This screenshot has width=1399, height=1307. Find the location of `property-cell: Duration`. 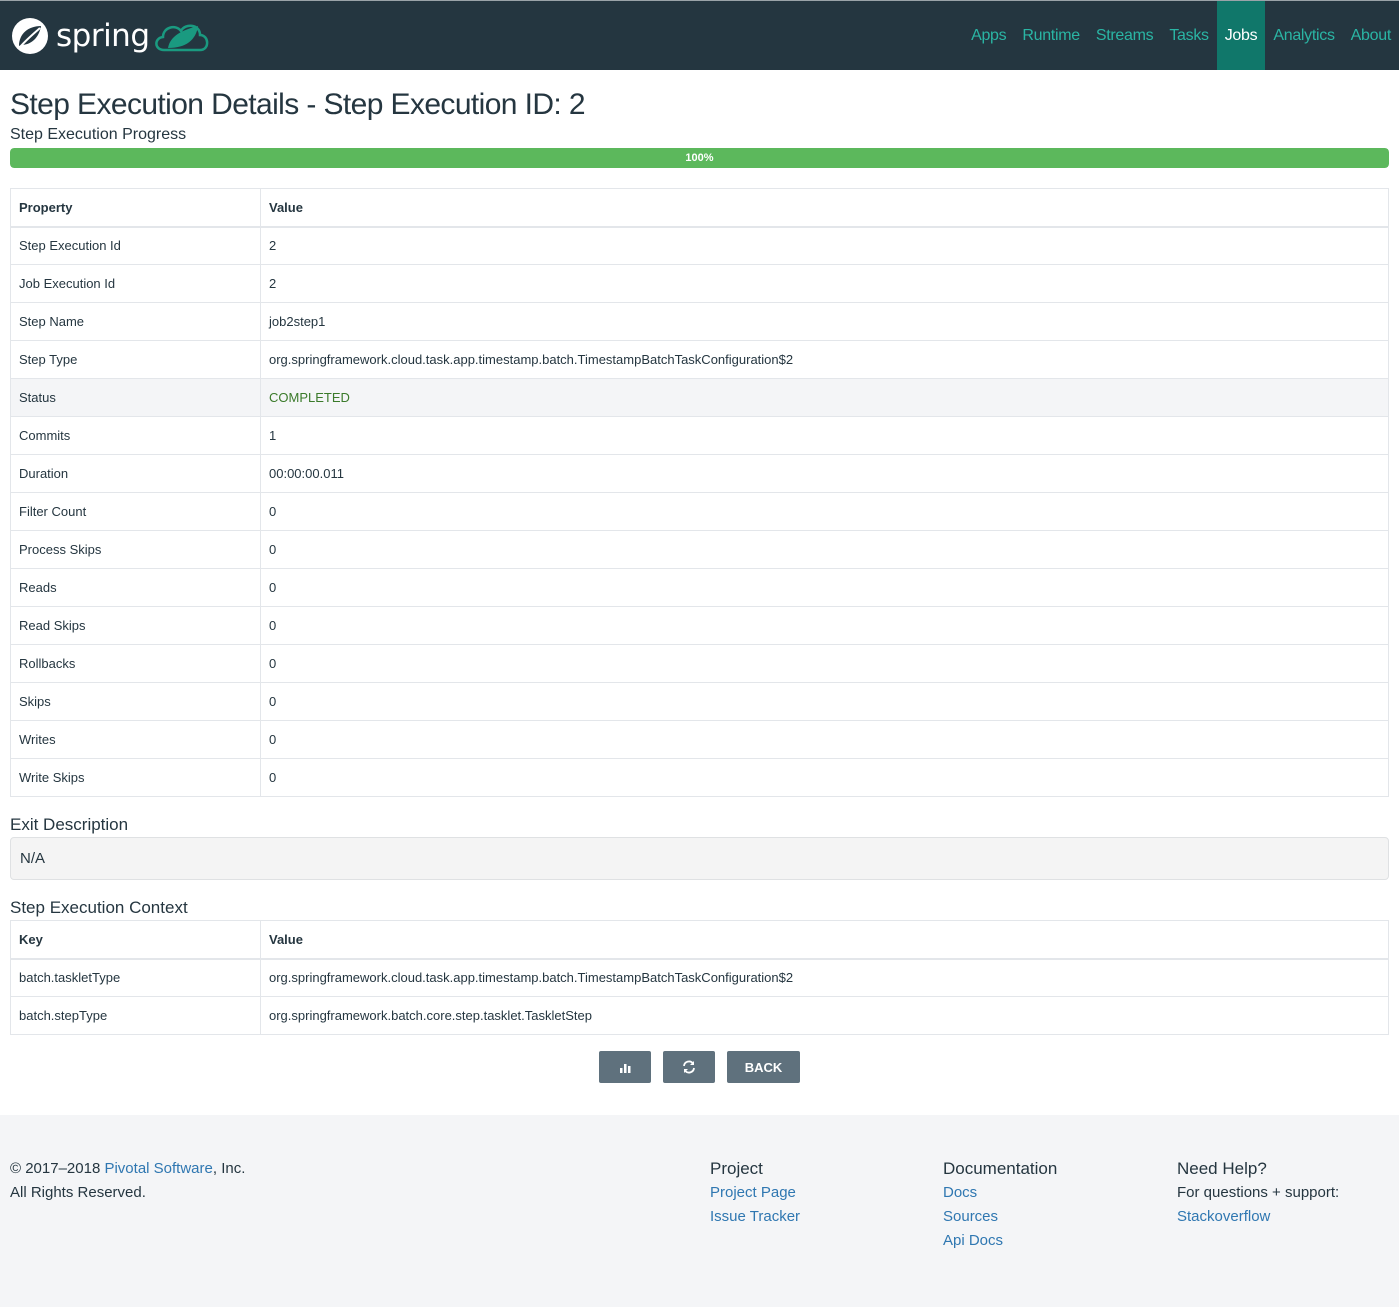

property-cell: Duration is located at coordinates (135, 473).